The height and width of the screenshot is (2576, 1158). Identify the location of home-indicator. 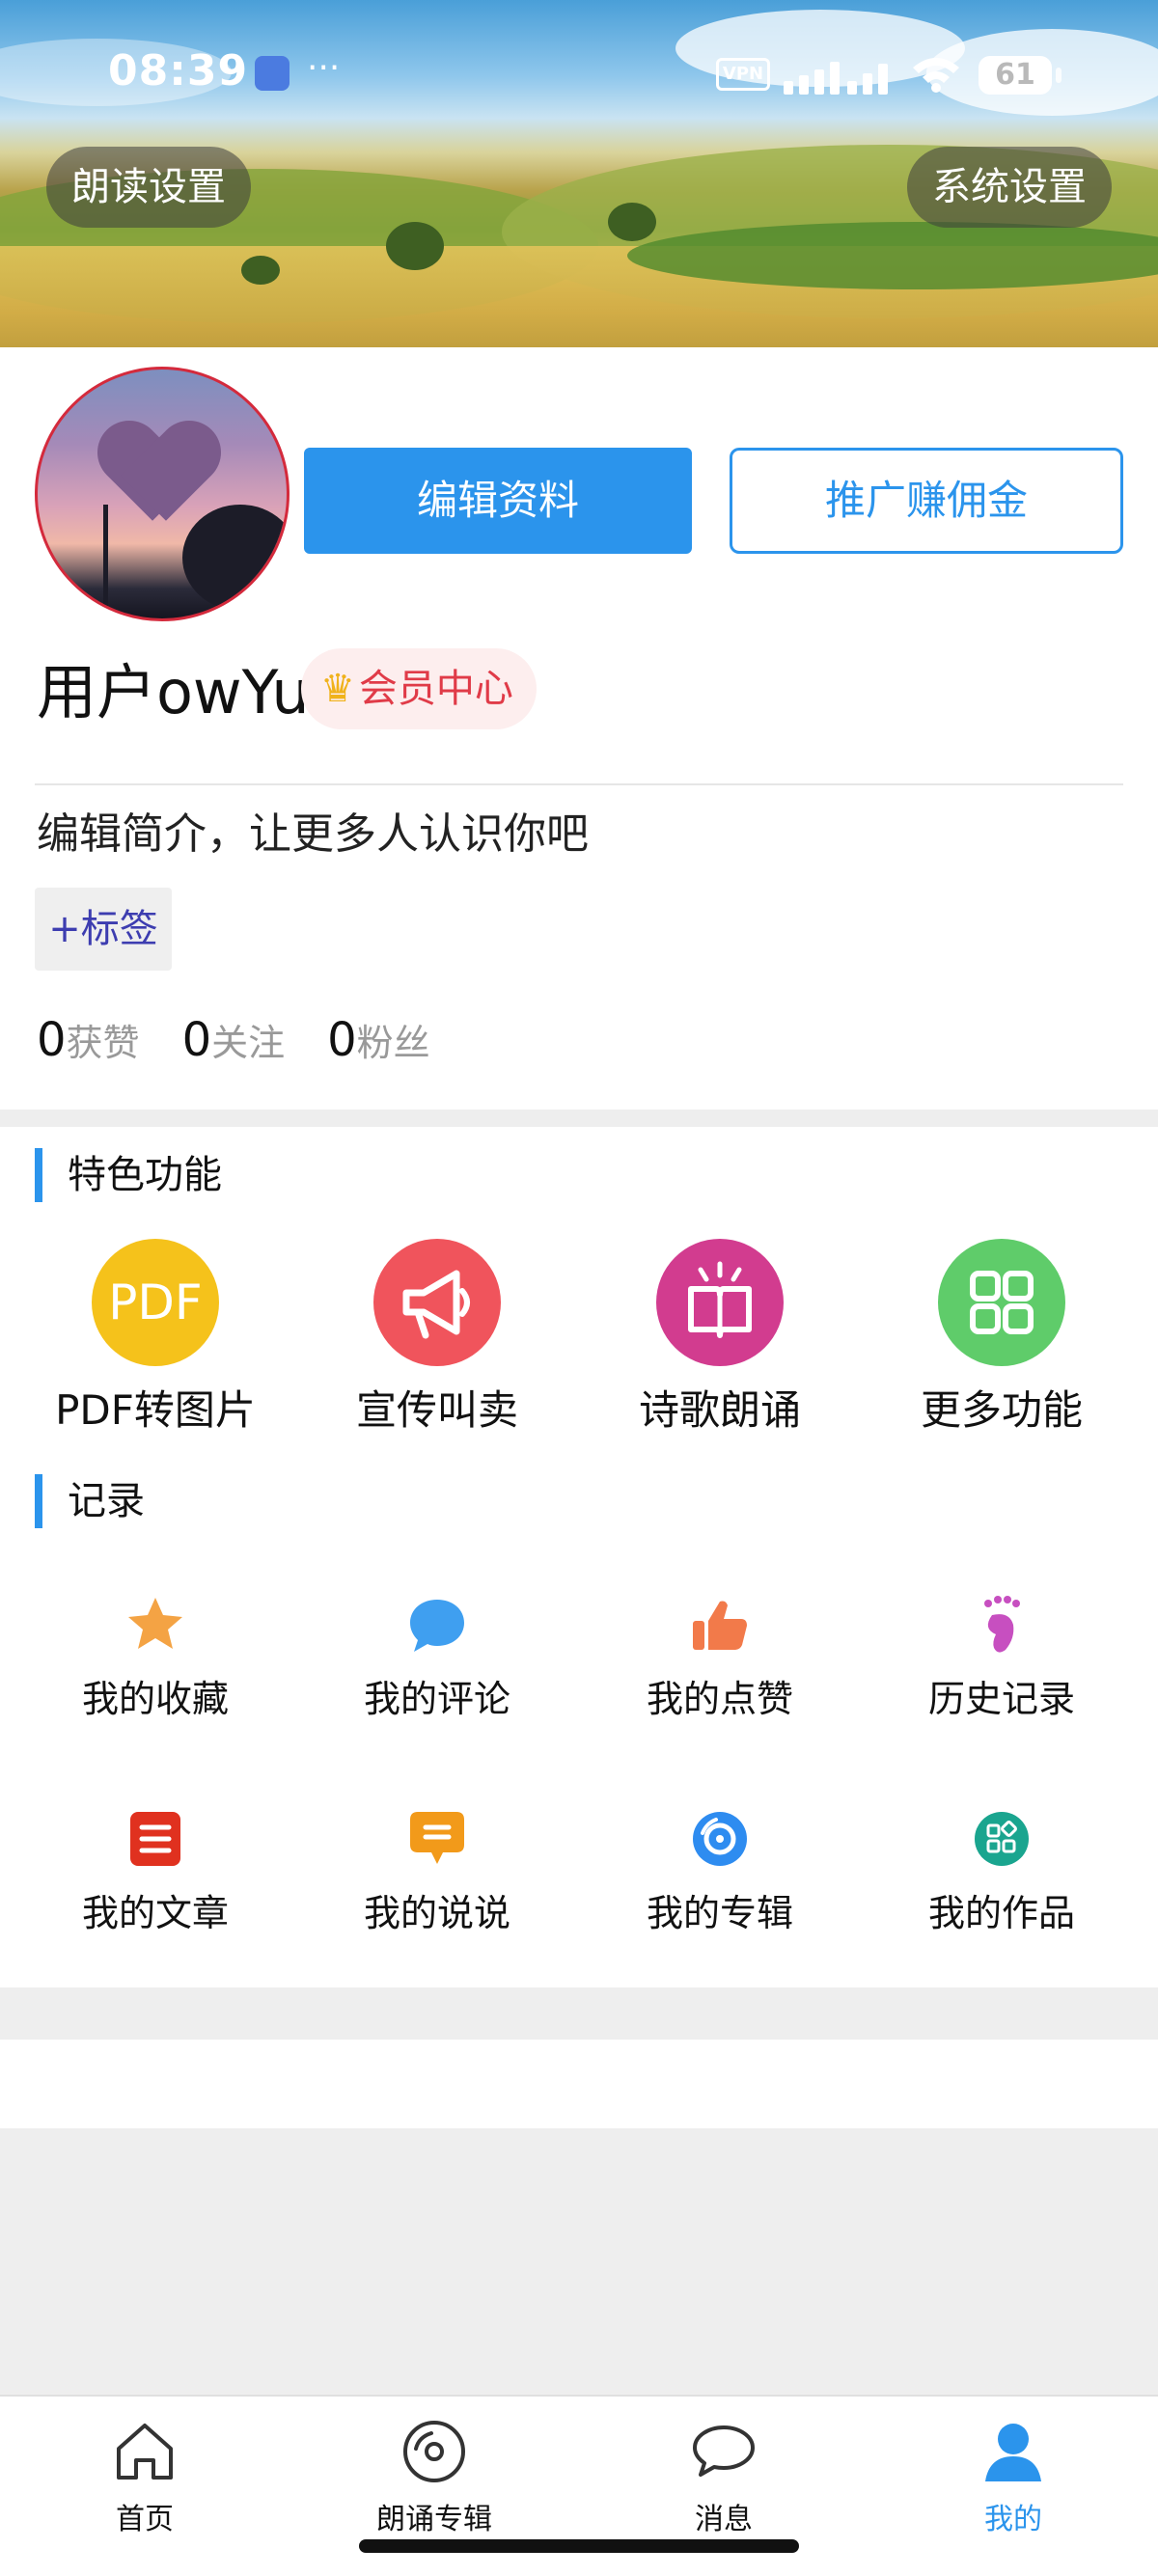
(579, 2546).